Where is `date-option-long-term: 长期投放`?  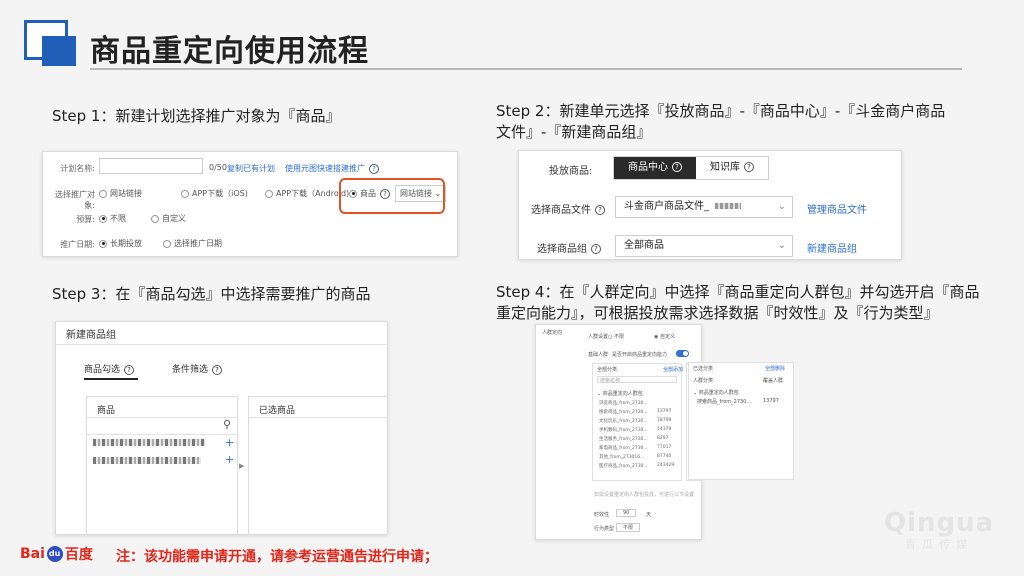
date-option-long-term: 长期投放 is located at coordinates (120, 243).